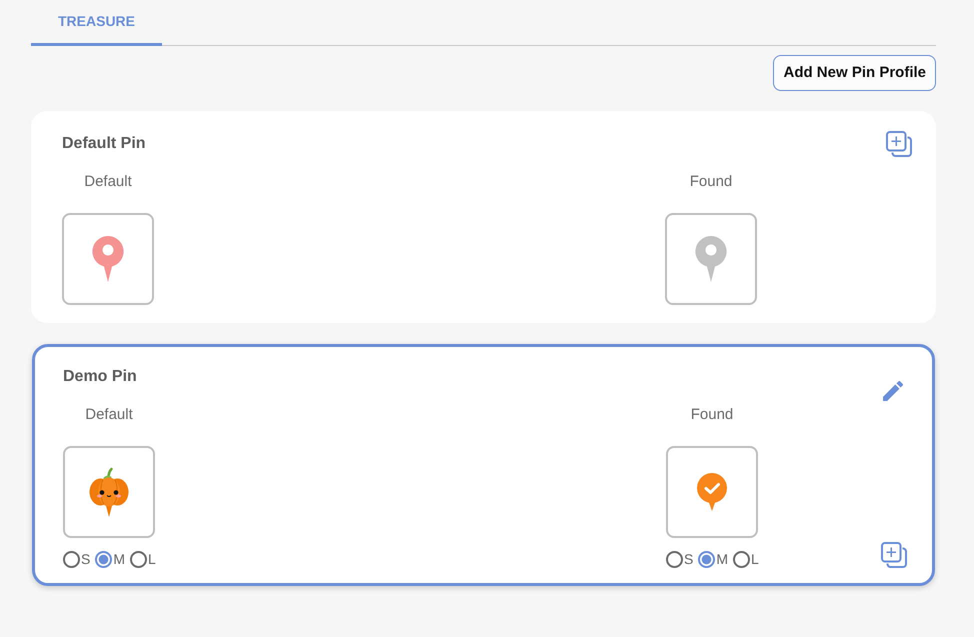 The width and height of the screenshot is (974, 637). What do you see at coordinates (854, 73) in the screenshot?
I see `add-profile-button: Add New Pin Profile` at bounding box center [854, 73].